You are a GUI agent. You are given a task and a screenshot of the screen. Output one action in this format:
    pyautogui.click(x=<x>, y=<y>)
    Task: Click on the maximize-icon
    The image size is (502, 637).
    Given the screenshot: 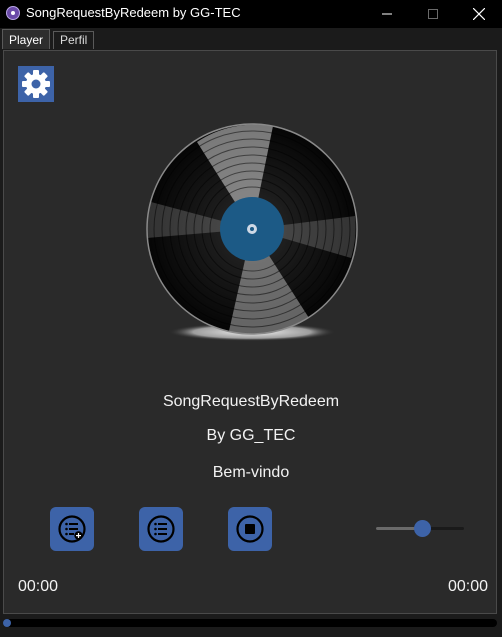 What is the action you would take?
    pyautogui.click(x=433, y=14)
    